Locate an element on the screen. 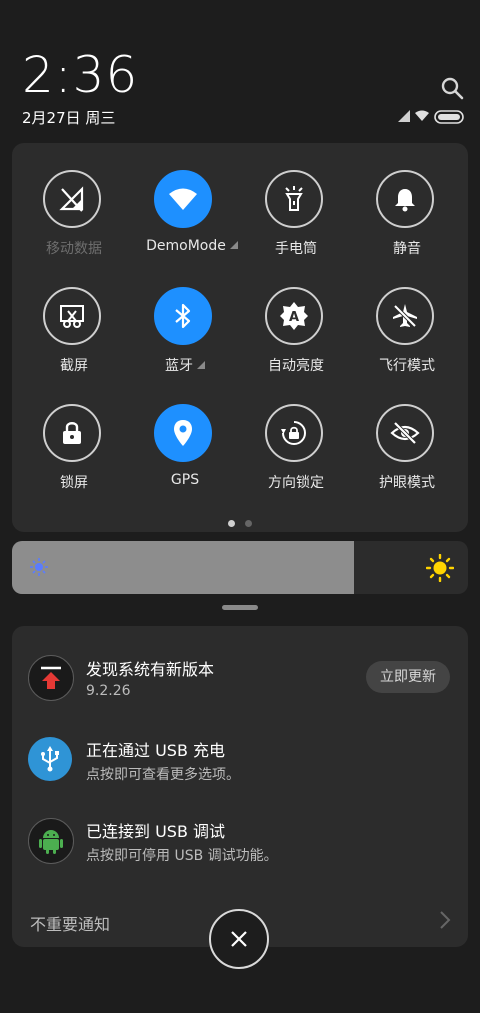 The height and width of the screenshot is (1013, 480). tile-wifi: DemoMode is located at coordinates (185, 220).